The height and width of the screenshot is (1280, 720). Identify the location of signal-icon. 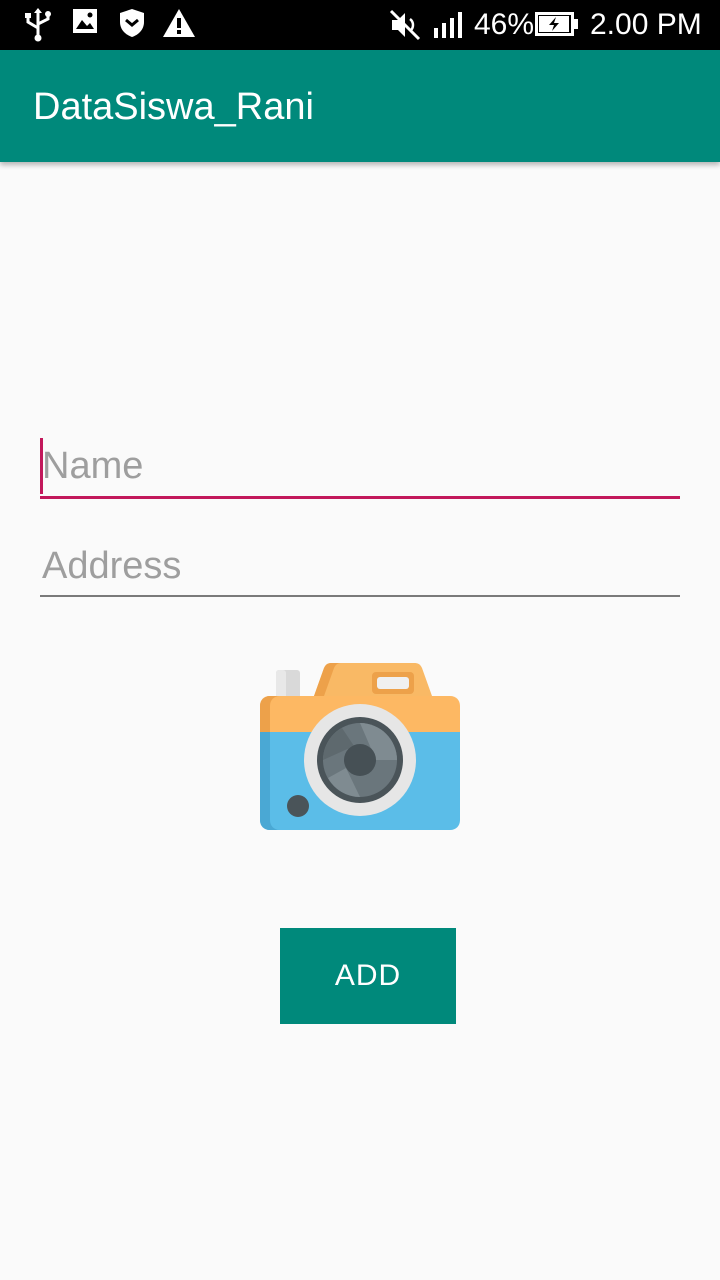
(448, 25).